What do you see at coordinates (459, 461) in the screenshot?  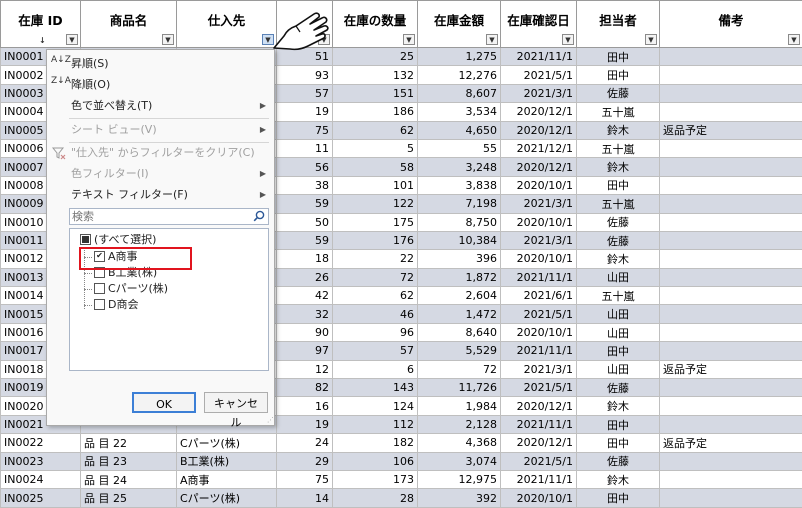 I see `table-cell: 3,074` at bounding box center [459, 461].